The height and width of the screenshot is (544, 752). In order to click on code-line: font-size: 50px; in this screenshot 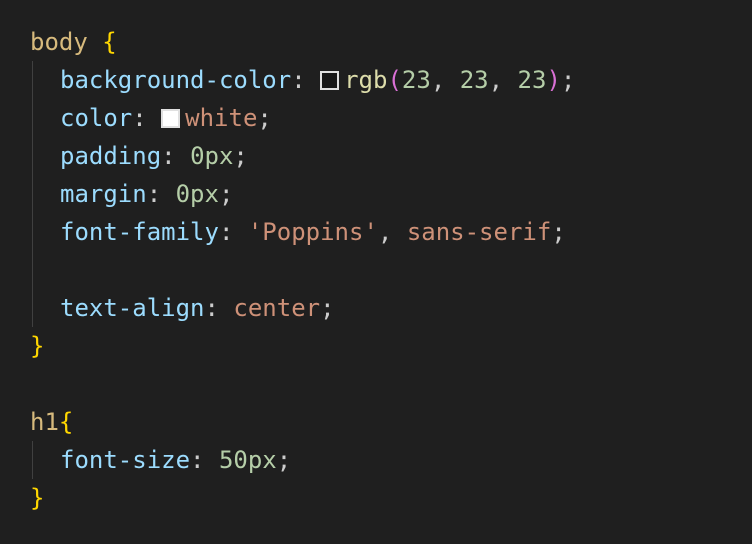, I will do `click(175, 460)`.